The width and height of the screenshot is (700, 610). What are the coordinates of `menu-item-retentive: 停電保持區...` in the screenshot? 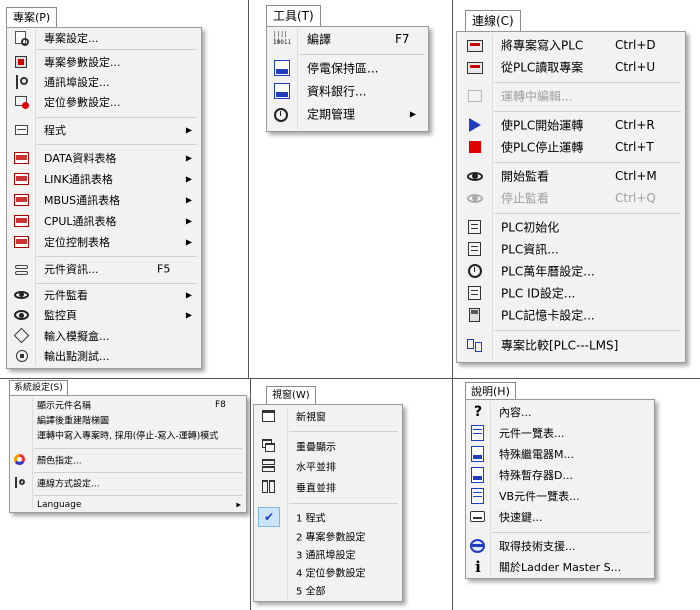 It's located at (347, 68).